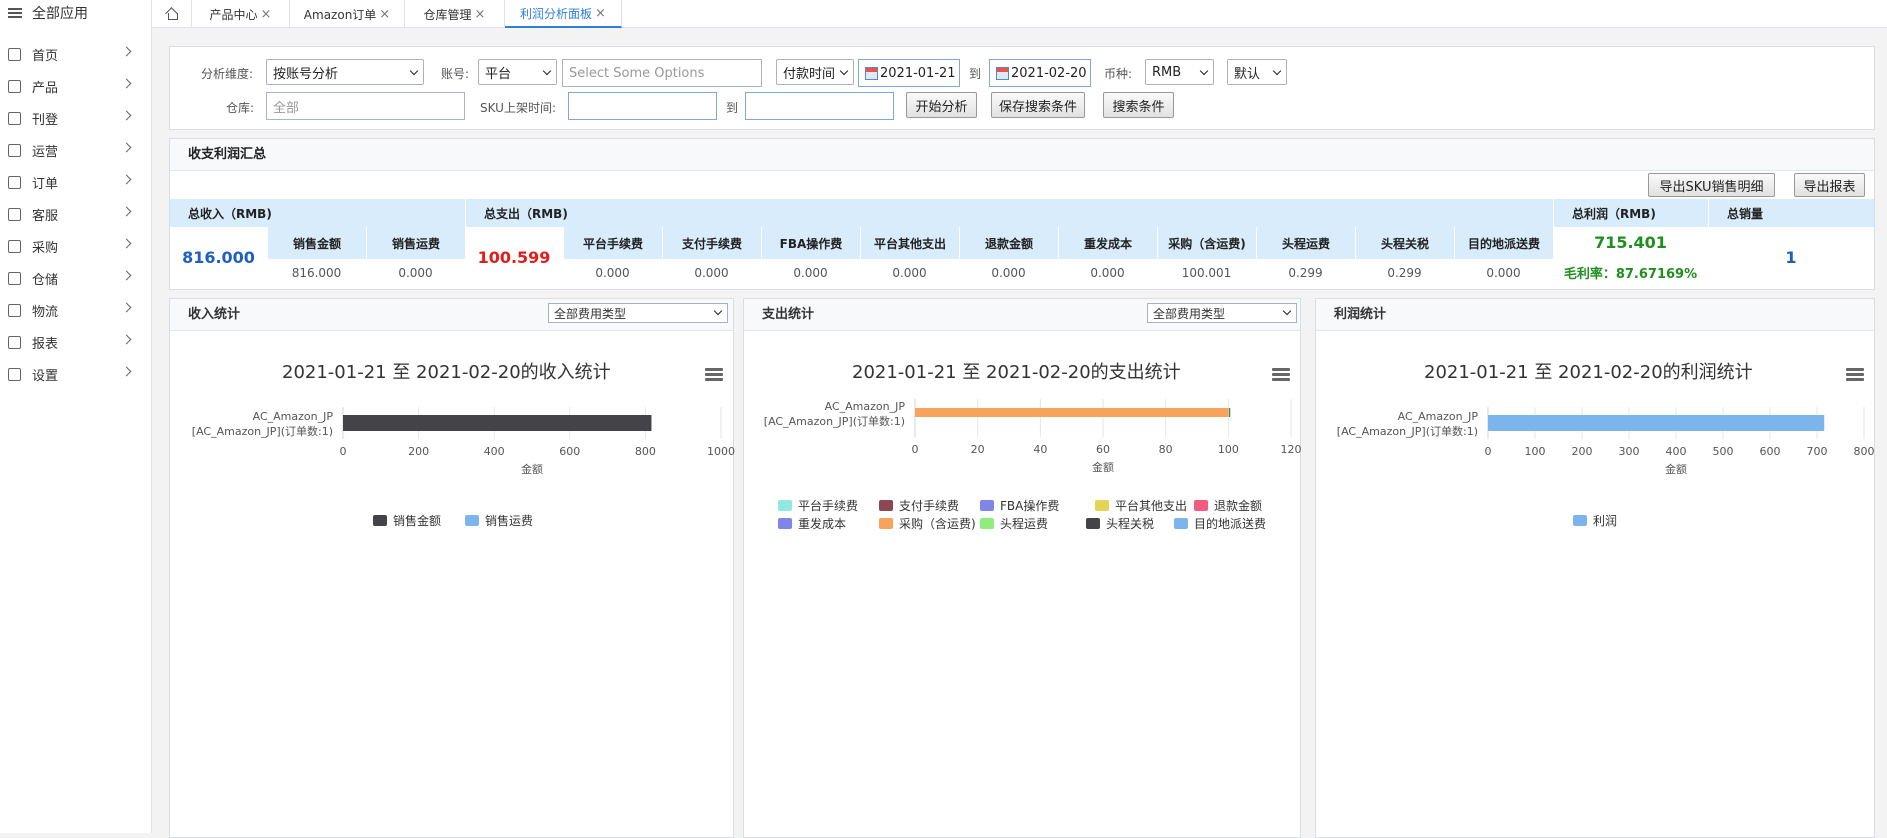 The image size is (1887, 838). Describe the element at coordinates (711, 243) in the screenshot. I see `payment-fee-header: 支付手续费` at that location.